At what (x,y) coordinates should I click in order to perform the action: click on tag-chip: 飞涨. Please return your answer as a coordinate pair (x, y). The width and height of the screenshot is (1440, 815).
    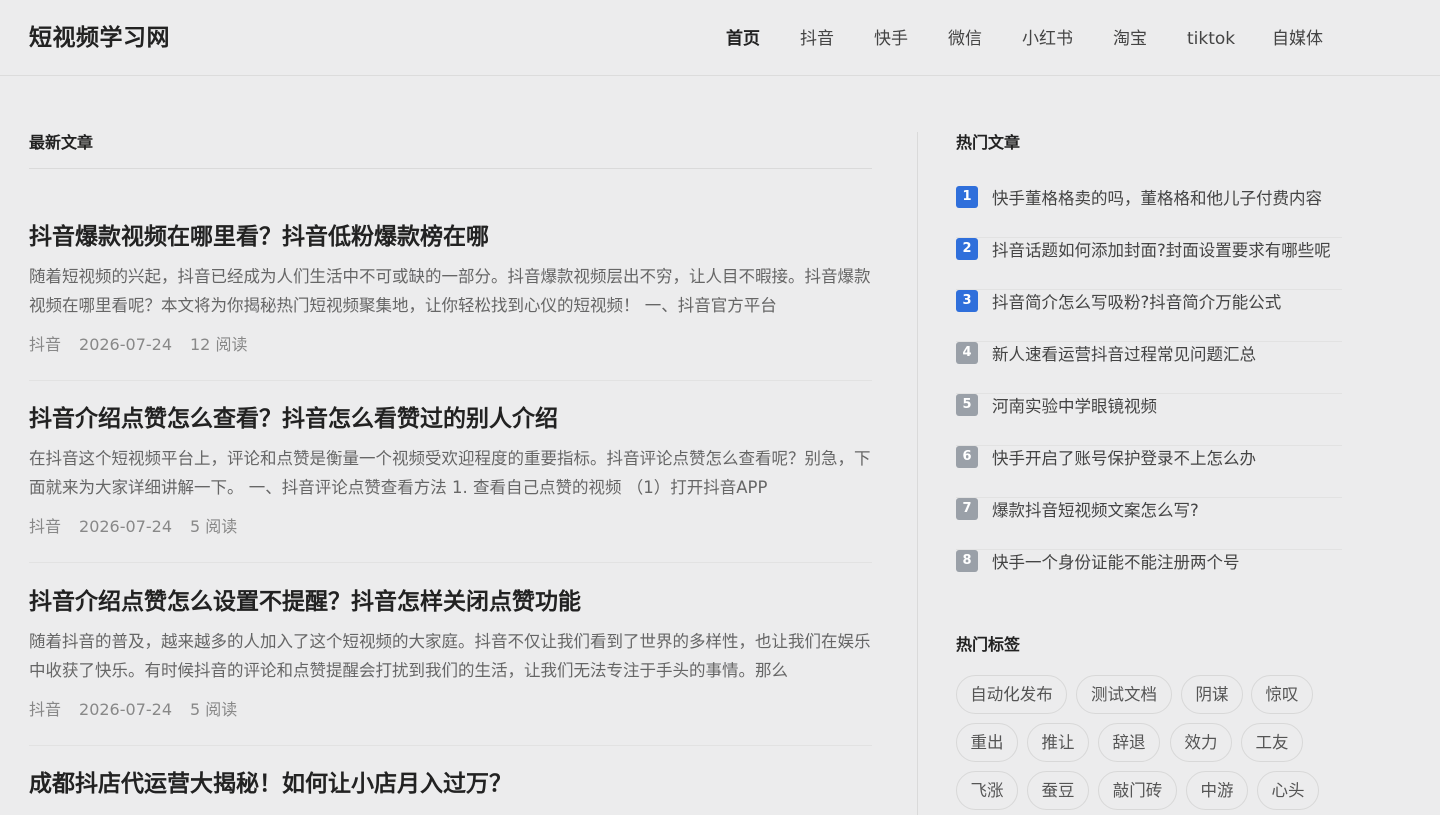
    Looking at the image, I should click on (987, 790).